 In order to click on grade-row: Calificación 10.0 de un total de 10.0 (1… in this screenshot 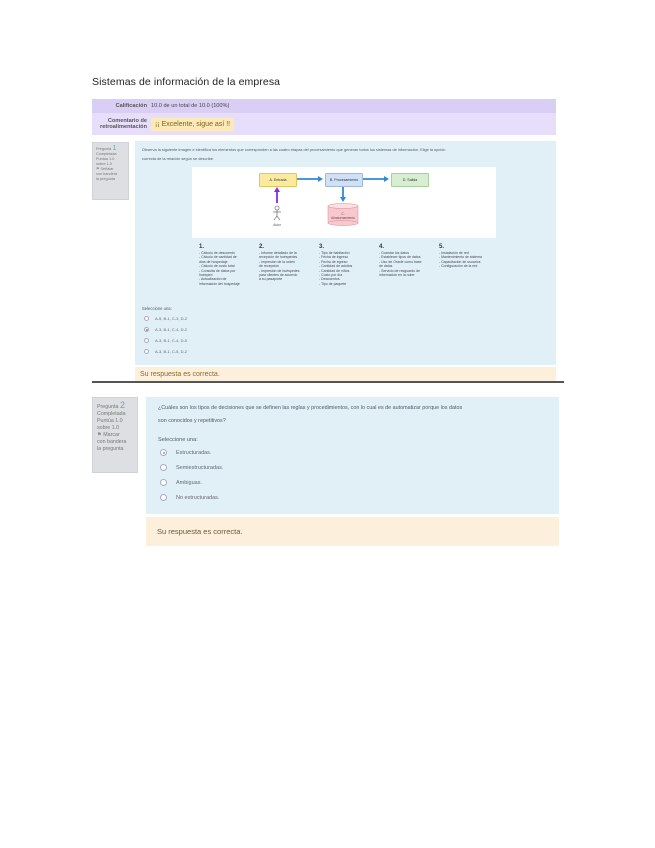, I will do `click(324, 106)`.